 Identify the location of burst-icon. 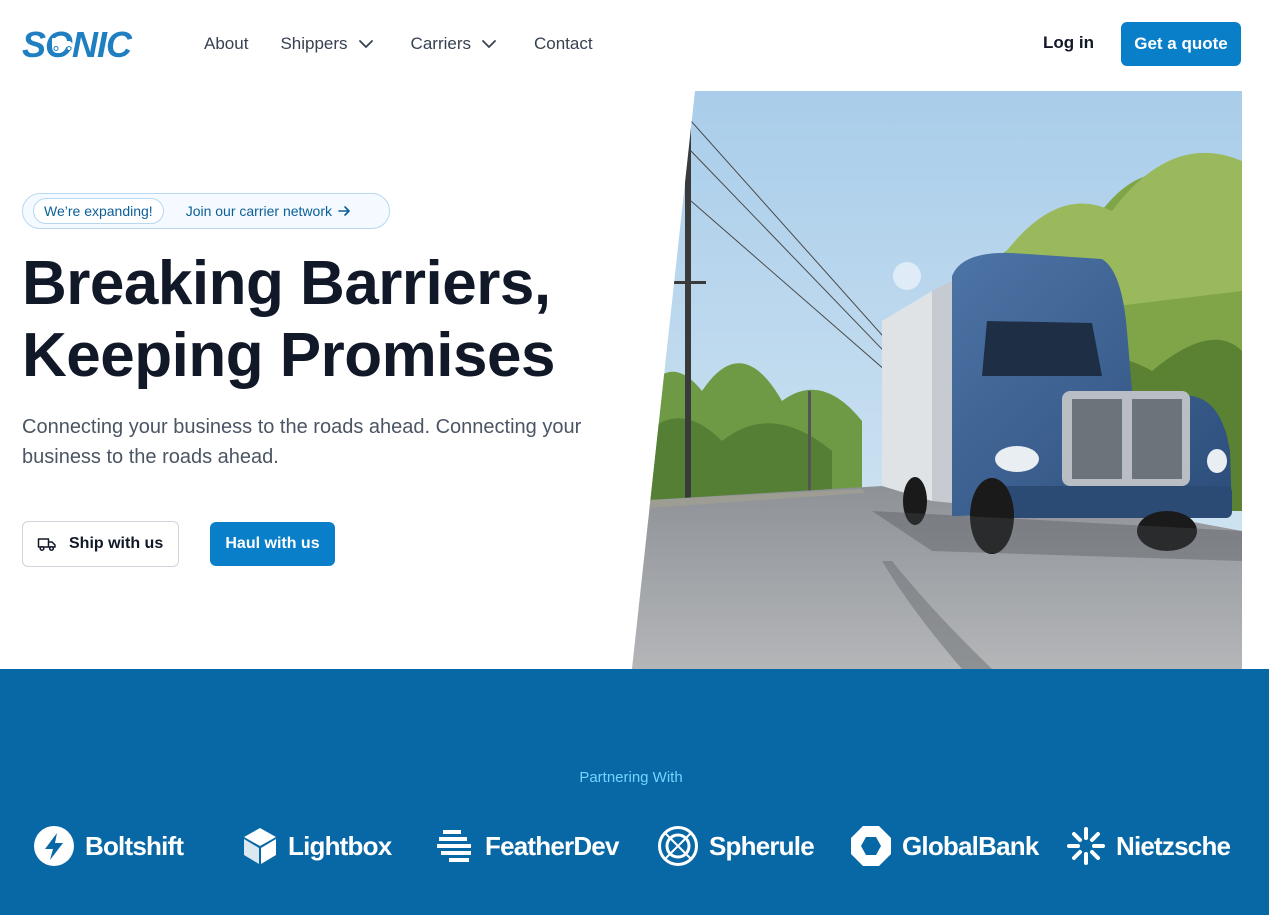
(1086, 846).